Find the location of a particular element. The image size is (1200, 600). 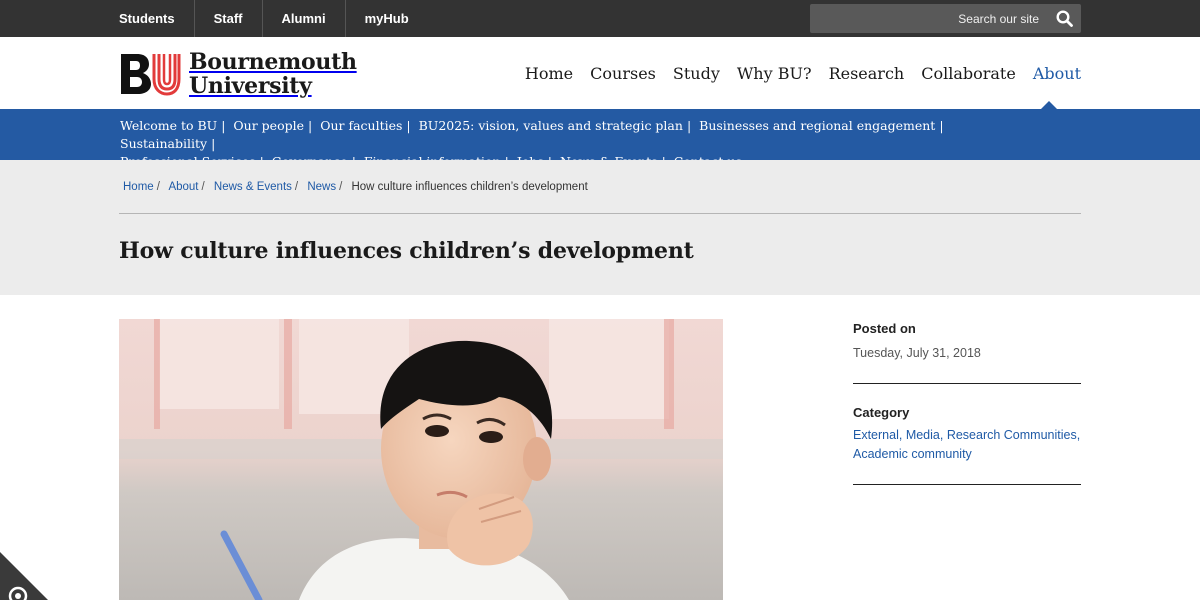

active-nav-caret is located at coordinates (1049, 105).